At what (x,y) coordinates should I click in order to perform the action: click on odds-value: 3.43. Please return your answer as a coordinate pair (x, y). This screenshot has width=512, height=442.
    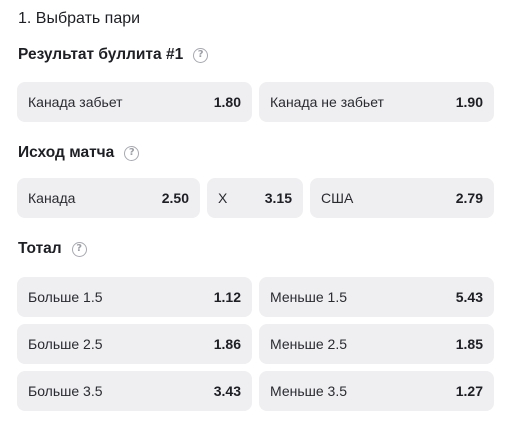
    Looking at the image, I should click on (227, 391).